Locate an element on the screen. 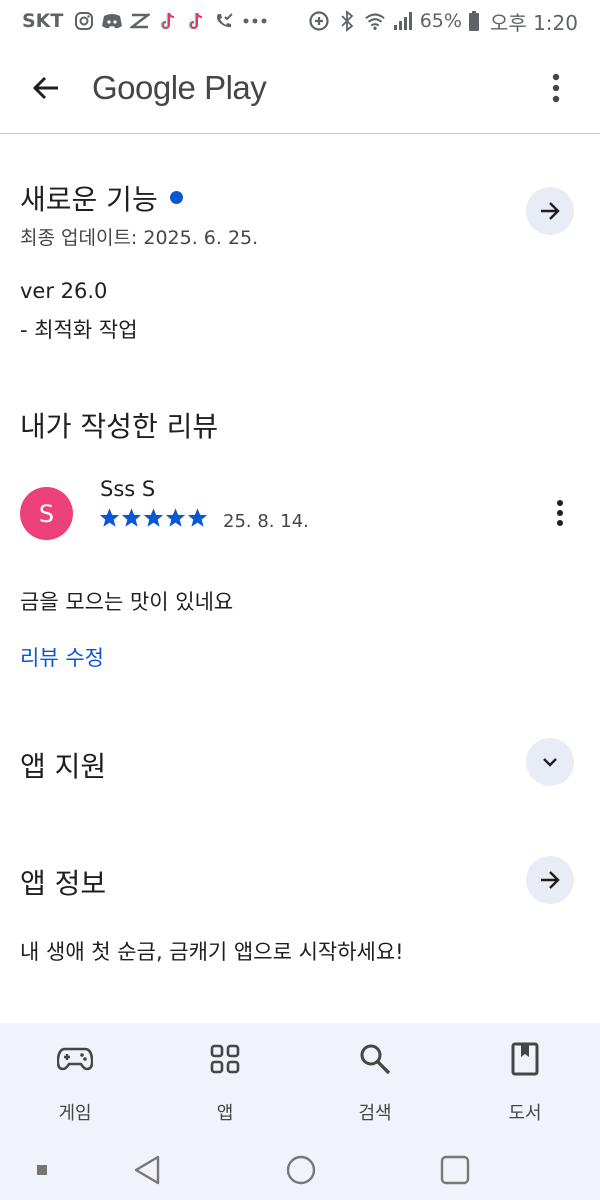 Image resolution: width=600 pixels, height=1200 pixels. nav-label-books: 도서 is located at coordinates (525, 1113).